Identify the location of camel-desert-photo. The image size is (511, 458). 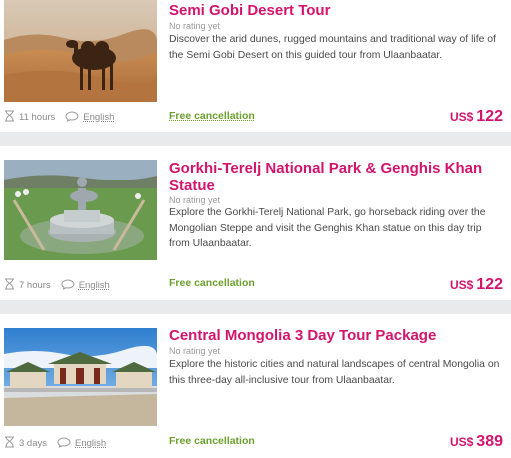
(80, 51).